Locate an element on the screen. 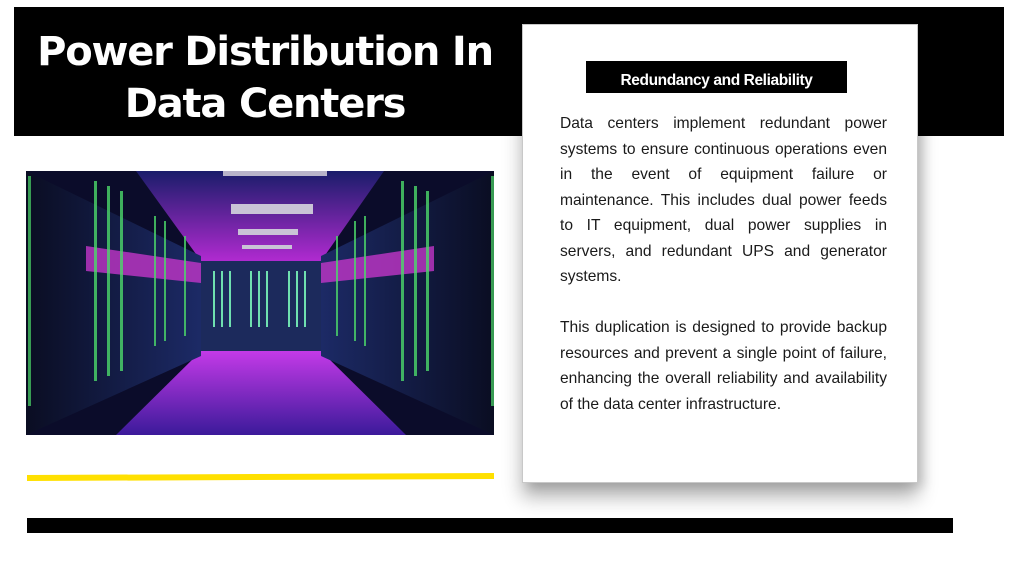 The image size is (1024, 576). card-heading: Redundancy and Reliability is located at coordinates (716, 77).